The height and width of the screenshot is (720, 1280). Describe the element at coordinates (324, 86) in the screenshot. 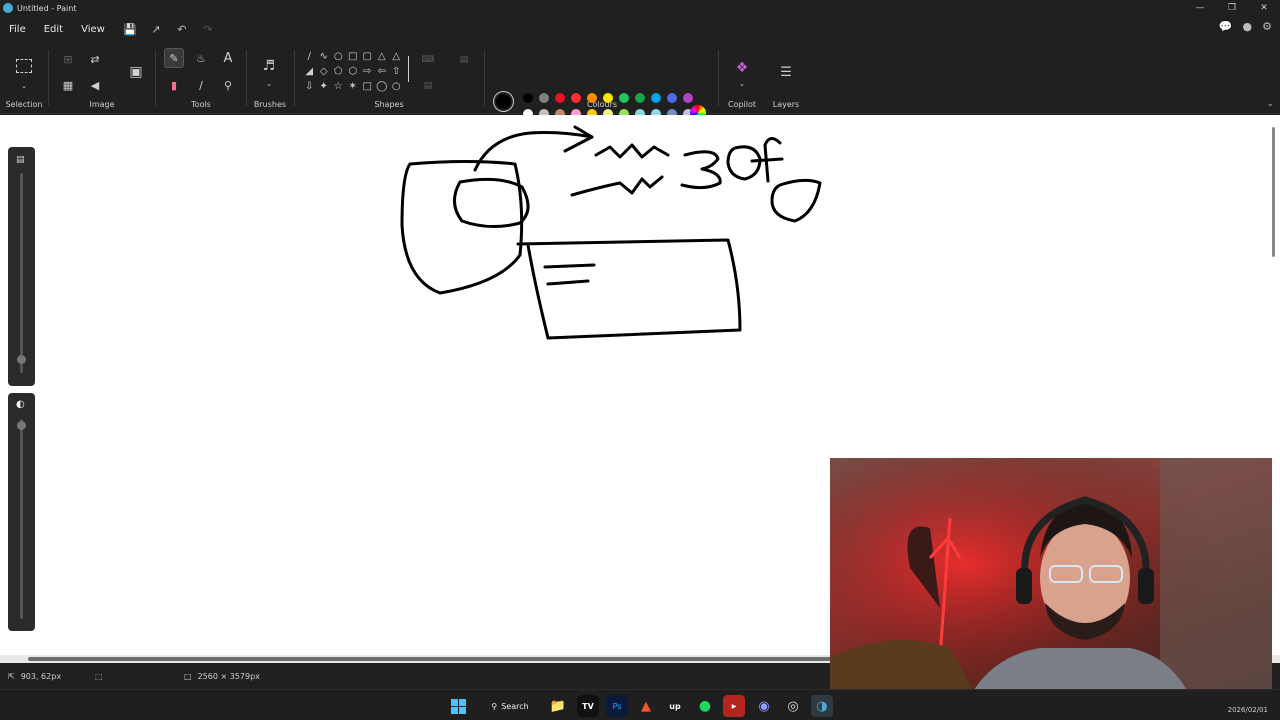

I see `four-point-star-shape-icon: ✦` at that location.